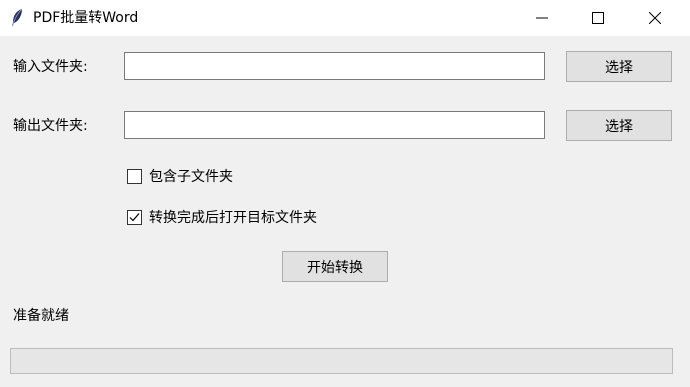 The height and width of the screenshot is (387, 690). Describe the element at coordinates (41, 316) in the screenshot. I see `status-text: 准备就绪` at that location.